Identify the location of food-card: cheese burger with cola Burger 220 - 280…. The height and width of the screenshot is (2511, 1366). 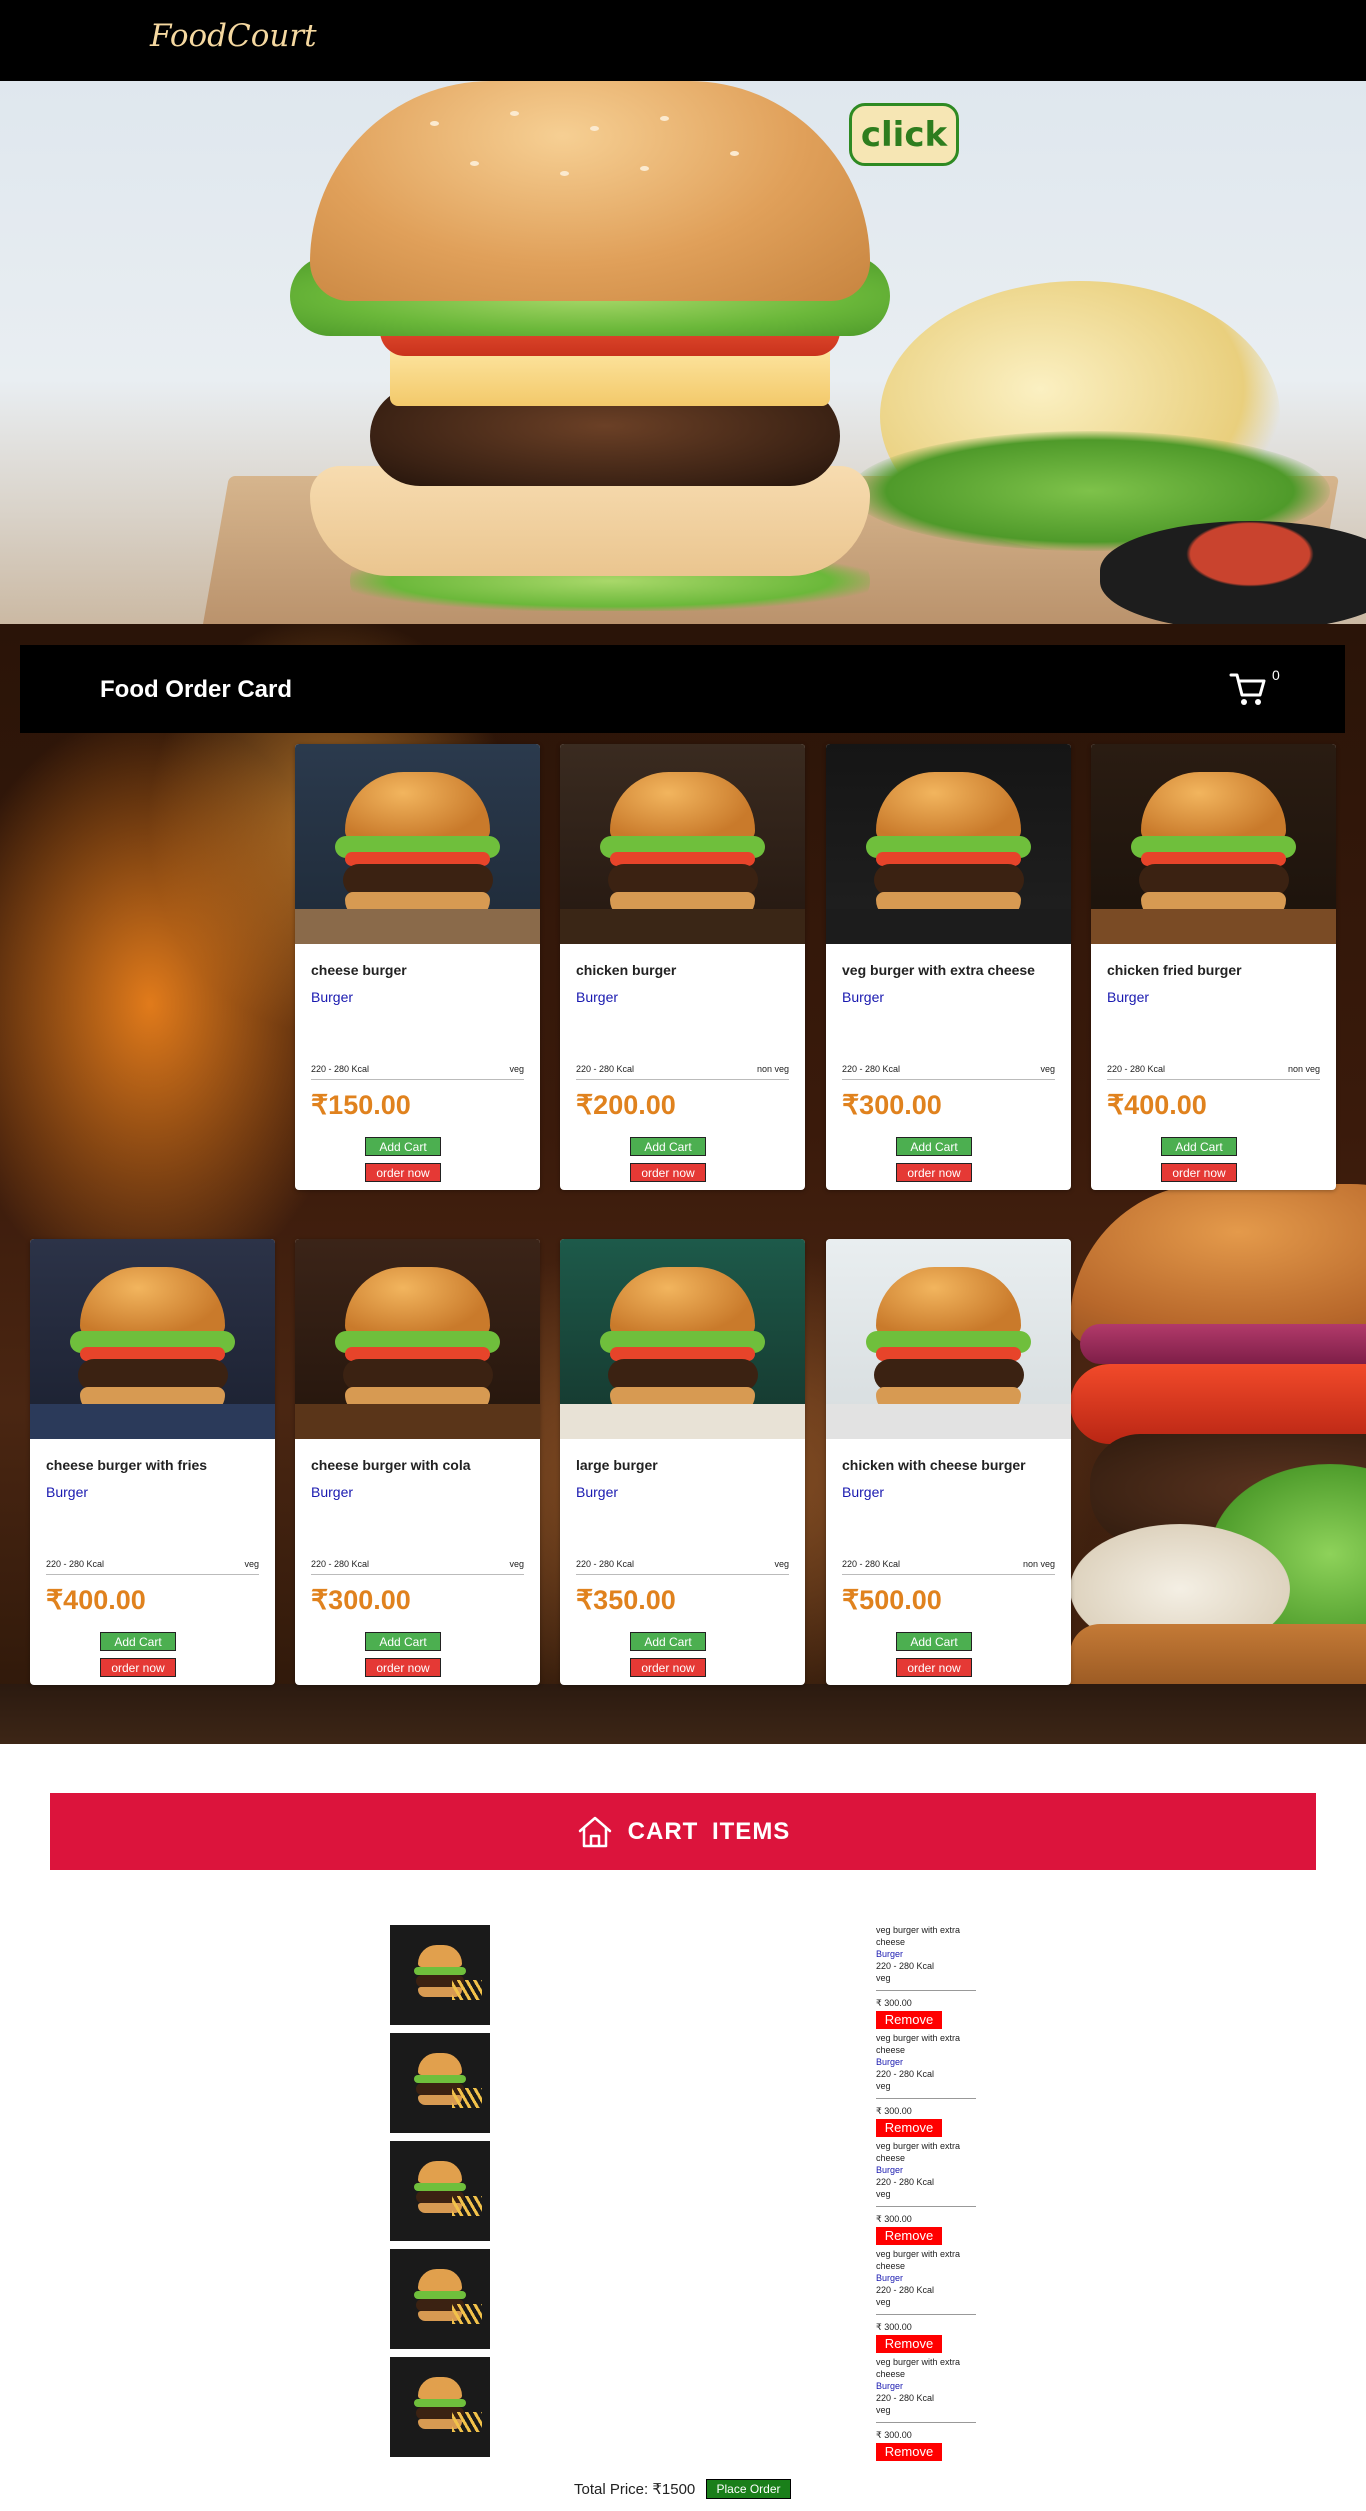
(417, 1462).